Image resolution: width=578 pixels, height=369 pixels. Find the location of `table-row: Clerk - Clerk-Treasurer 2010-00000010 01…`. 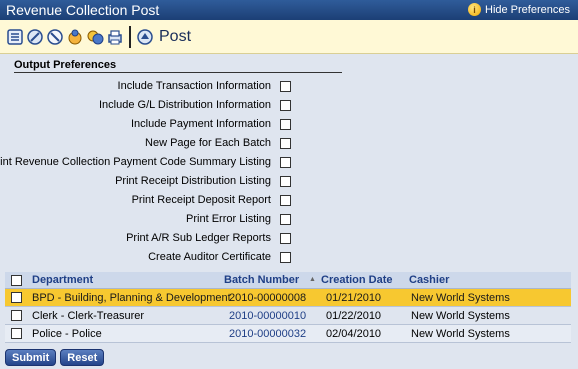

table-row: Clerk - Clerk-Treasurer 2010-00000010 01… is located at coordinates (288, 316).